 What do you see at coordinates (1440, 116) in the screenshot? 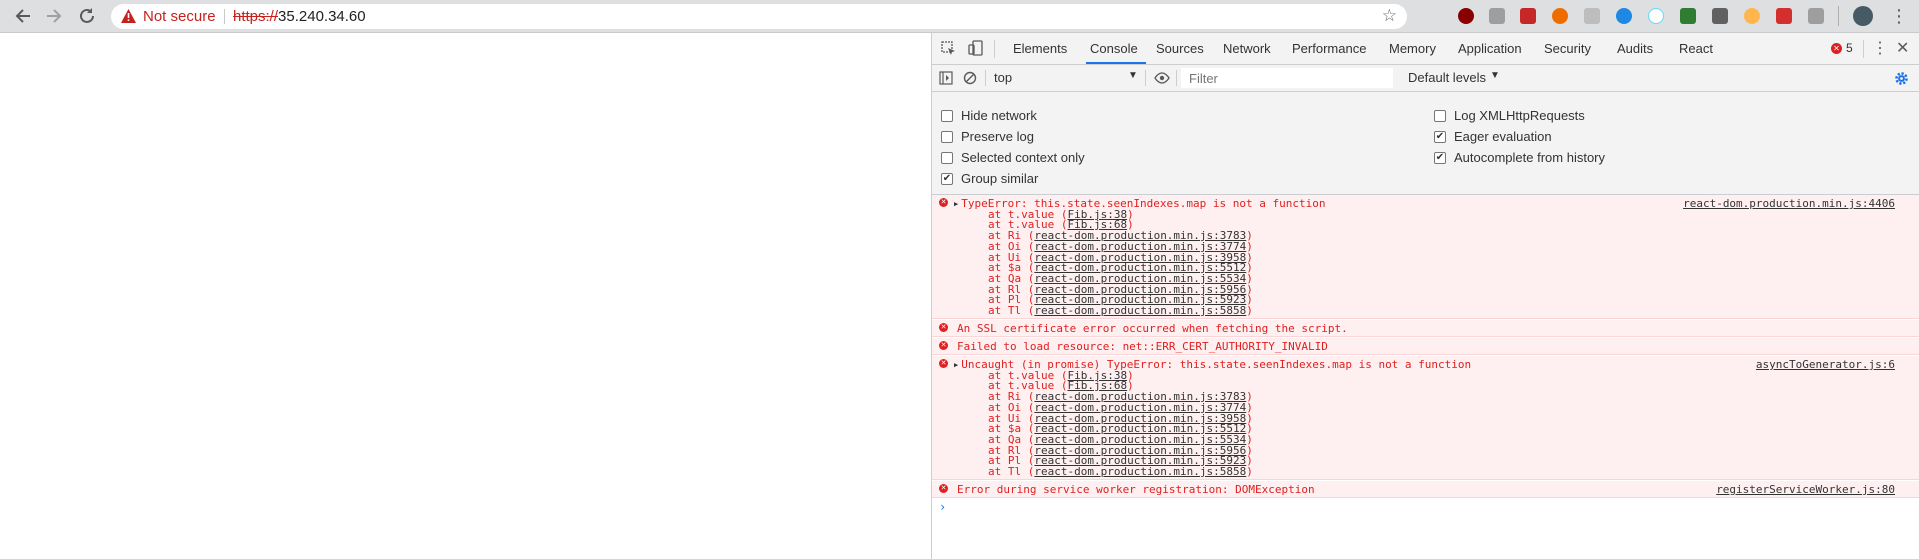
I see `log-xhr-checkbox` at bounding box center [1440, 116].